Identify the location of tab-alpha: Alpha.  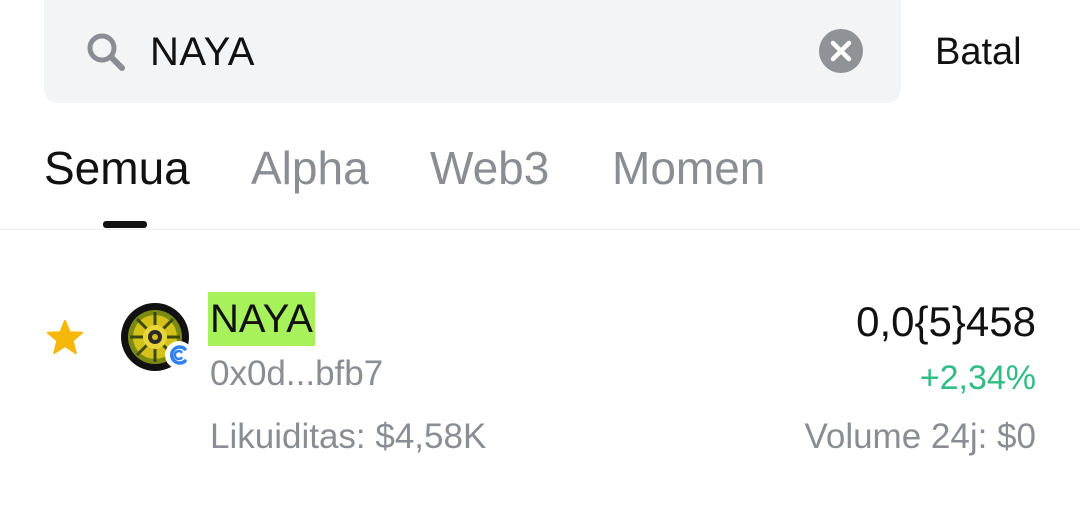
(310, 168).